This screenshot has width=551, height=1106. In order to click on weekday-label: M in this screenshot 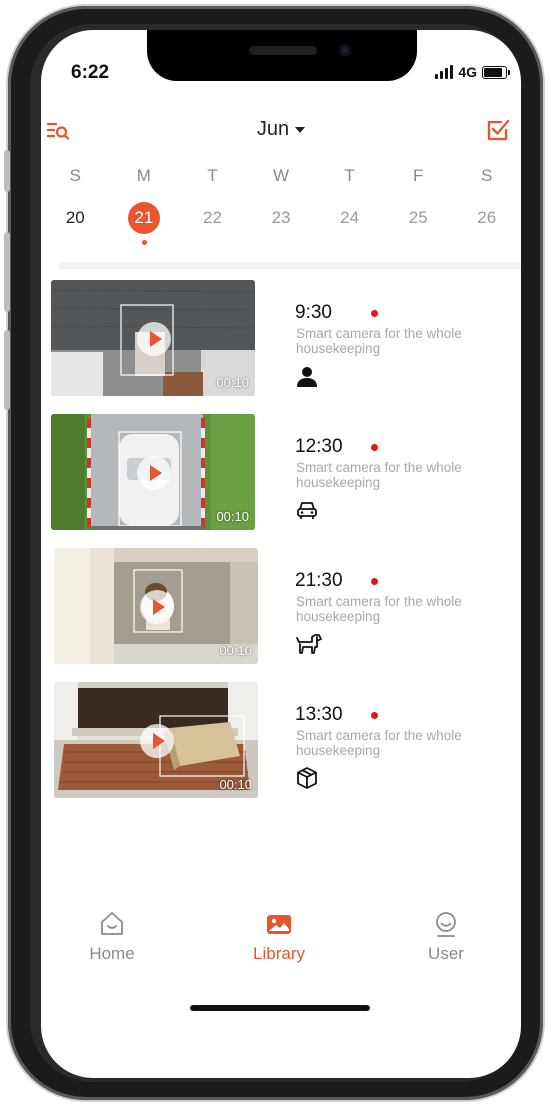, I will do `click(143, 175)`.